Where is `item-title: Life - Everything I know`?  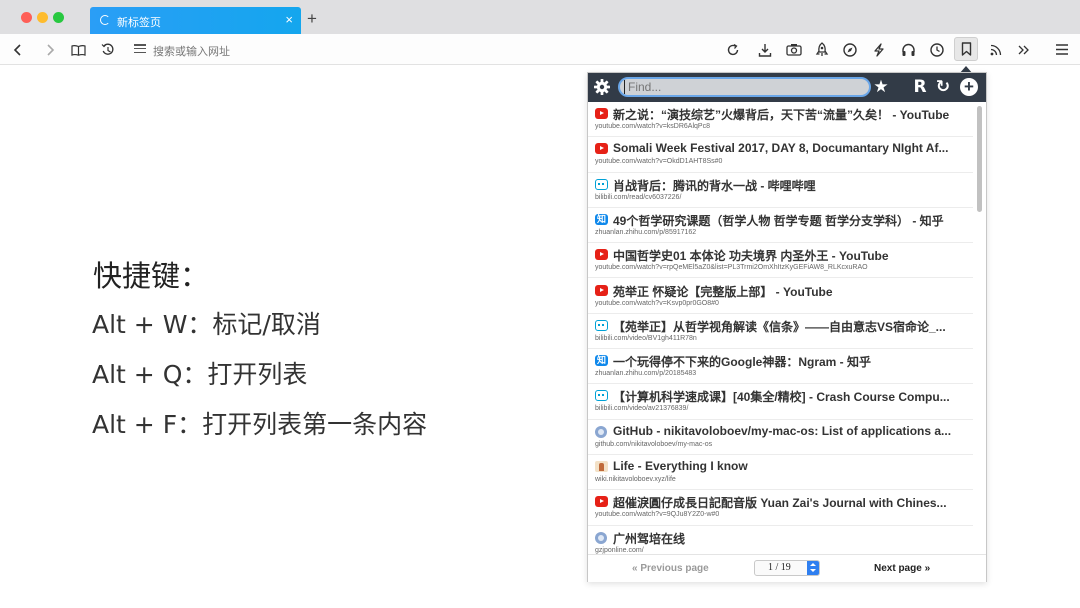
item-title: Life - Everything I know is located at coordinates (680, 466).